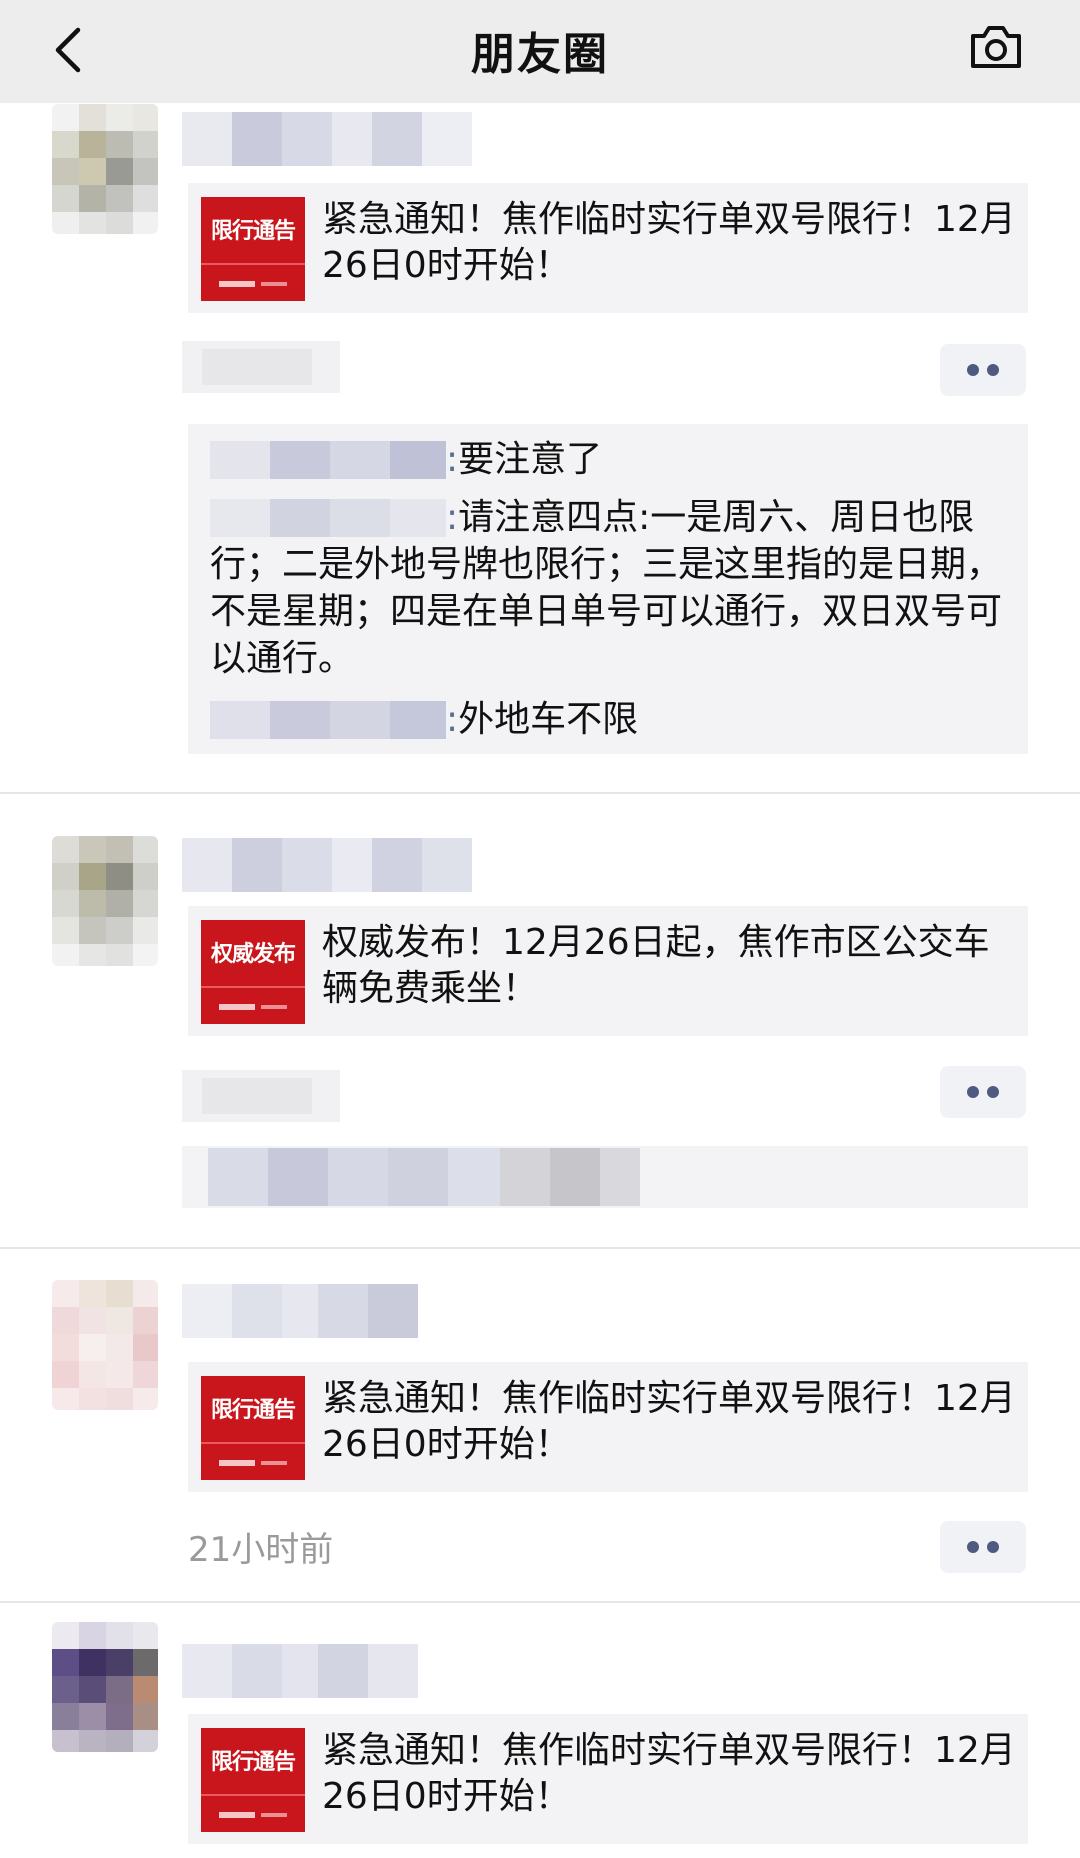 This screenshot has width=1080, height=1858. Describe the element at coordinates (253, 954) in the screenshot. I see `thumbnail-tag: 权威发布` at that location.